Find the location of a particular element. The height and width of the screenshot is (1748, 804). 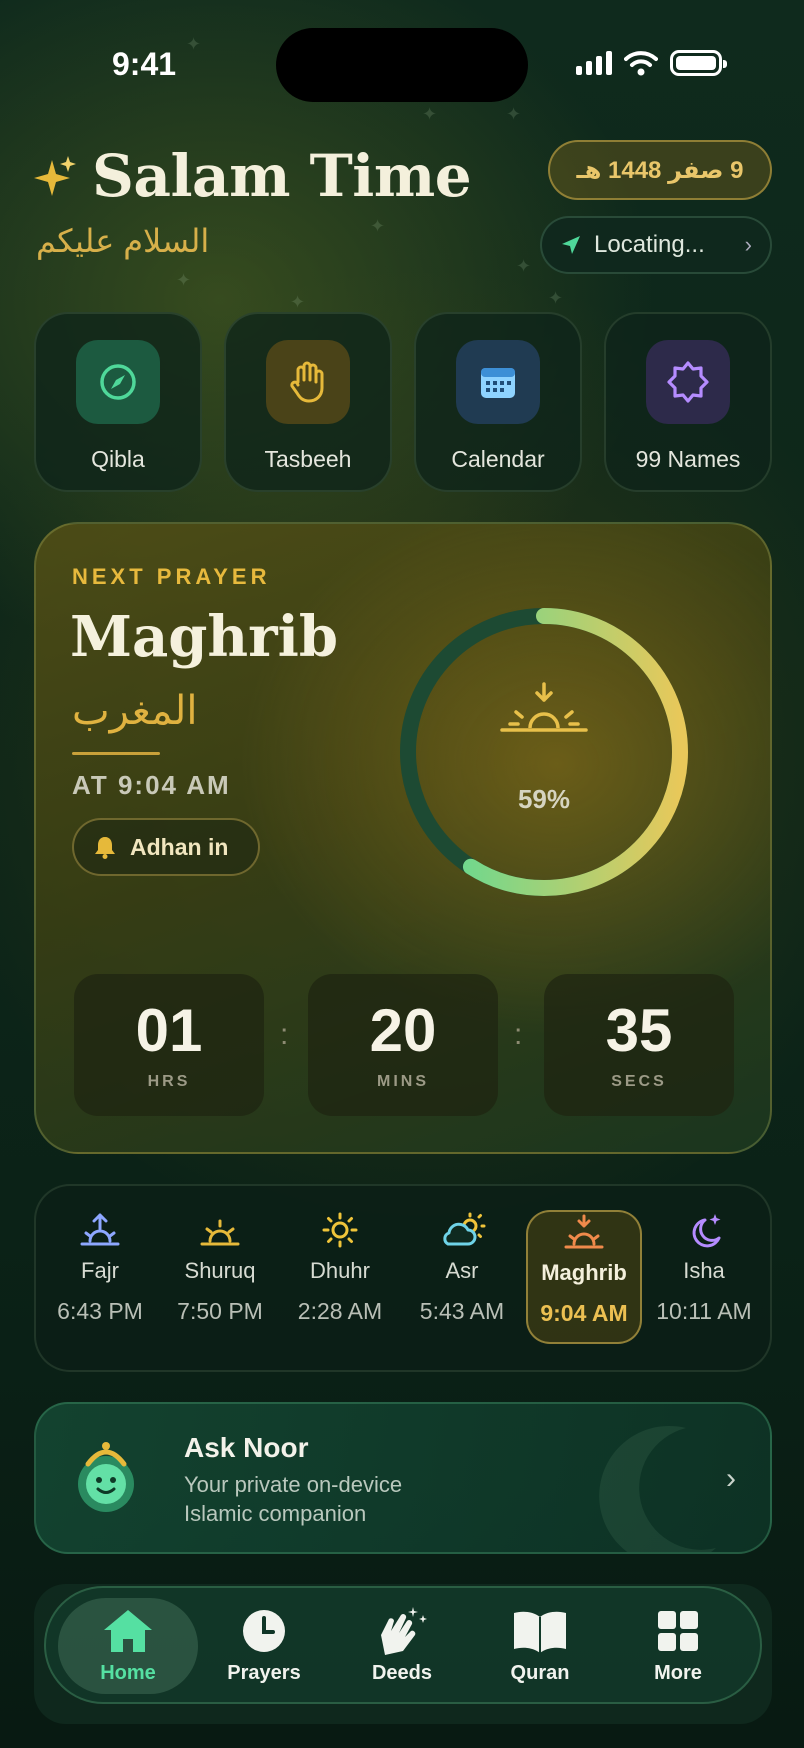

sunrise-icon is located at coordinates (220, 1230).